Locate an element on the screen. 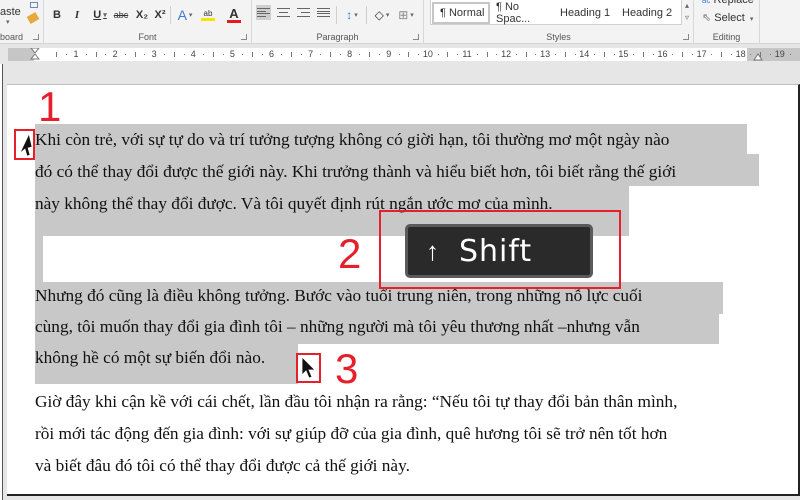 Image resolution: width=800 pixels, height=500 pixels. font-launcher-icon is located at coordinates (244, 37).